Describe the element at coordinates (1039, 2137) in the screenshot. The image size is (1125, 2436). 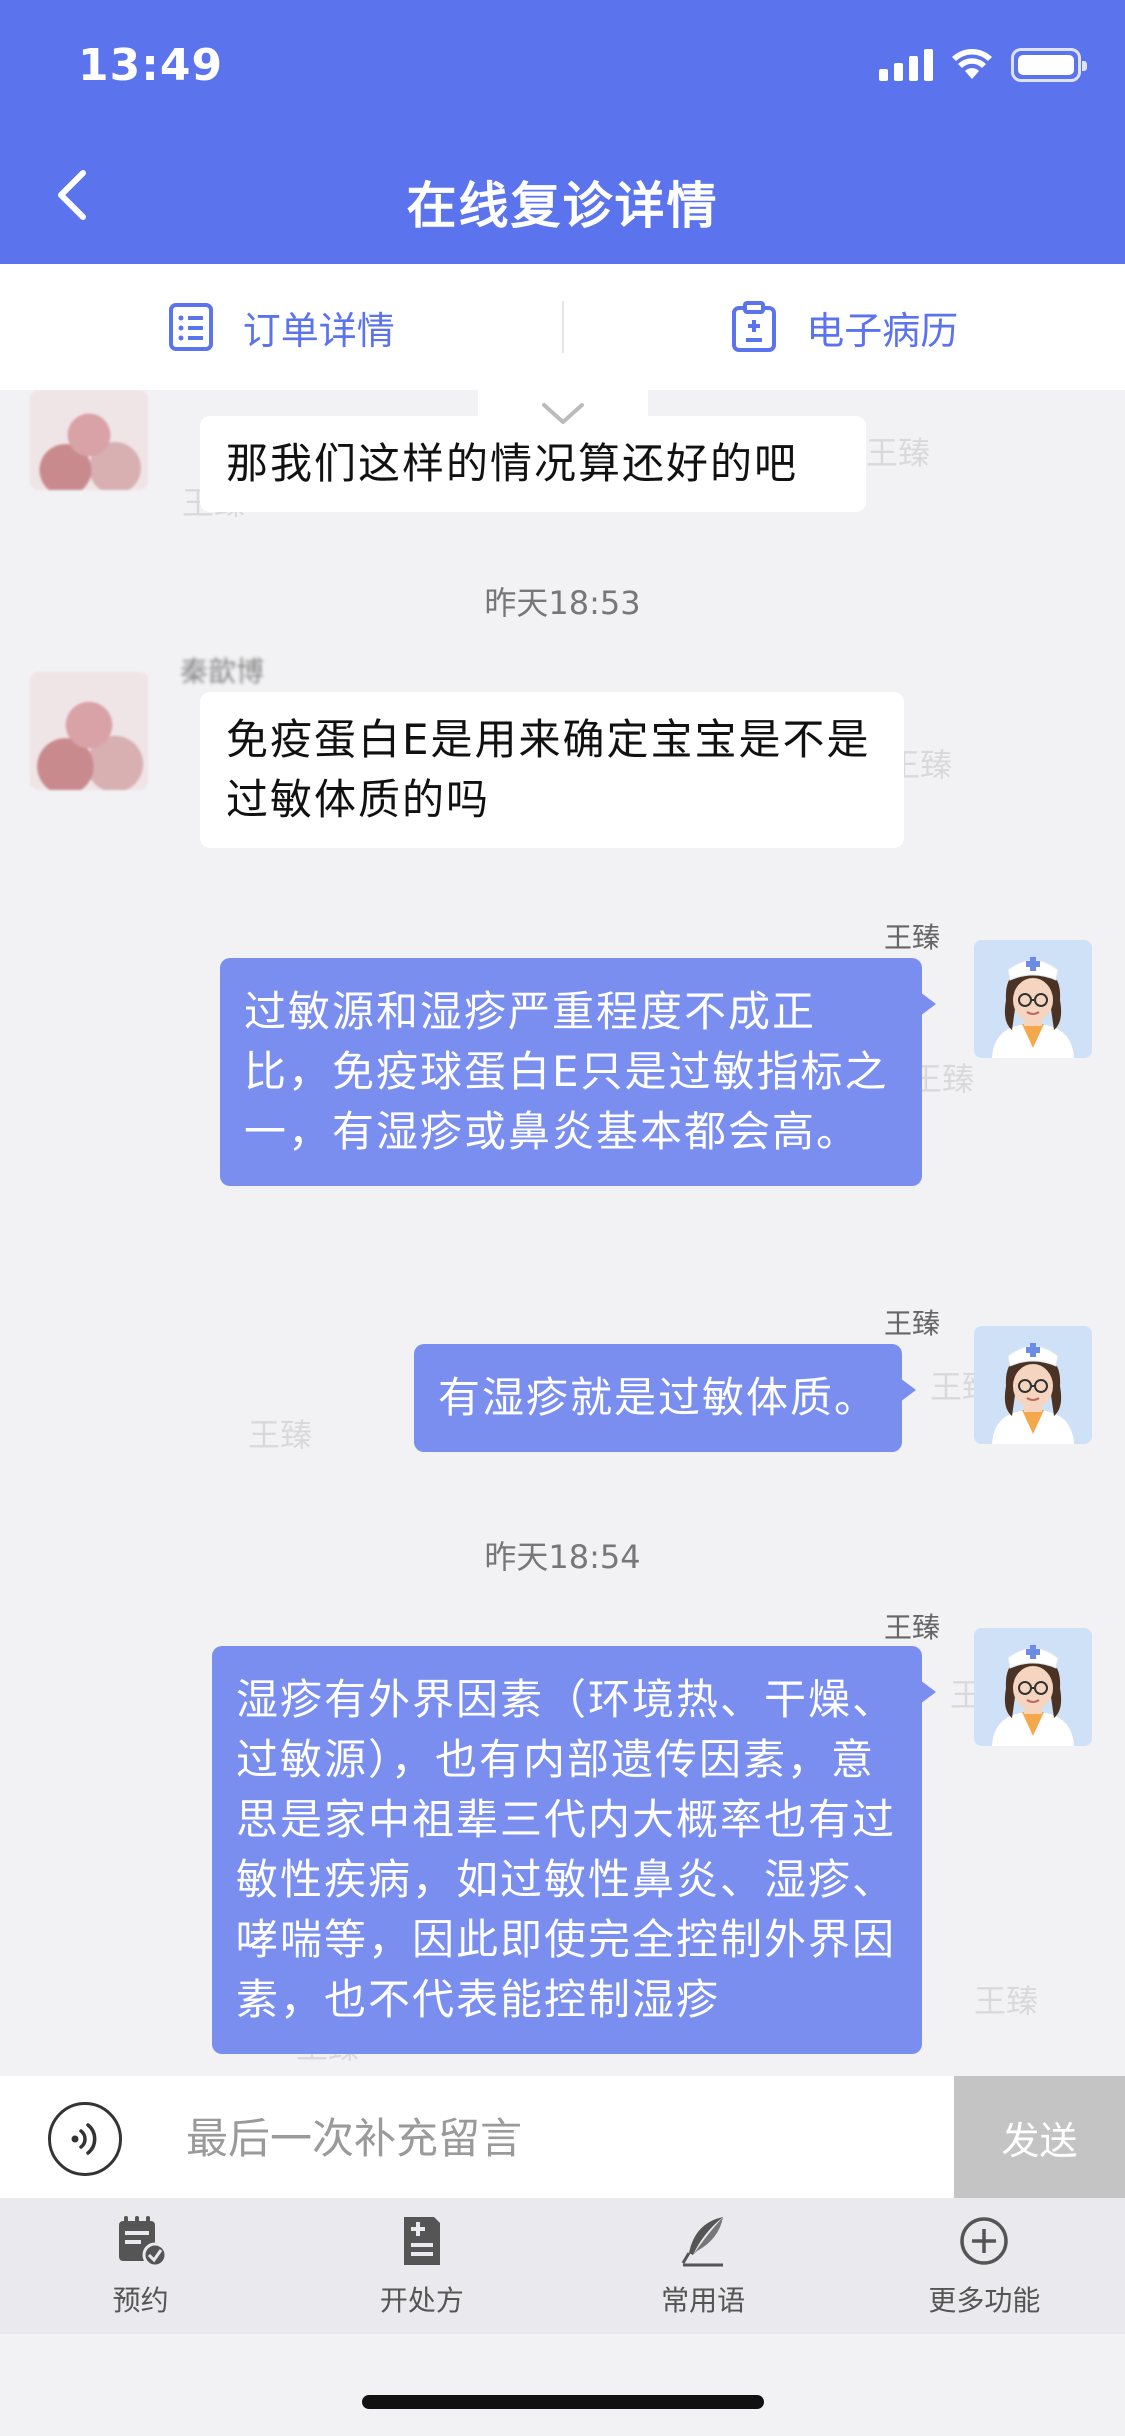
I see `send-button: 发送` at that location.